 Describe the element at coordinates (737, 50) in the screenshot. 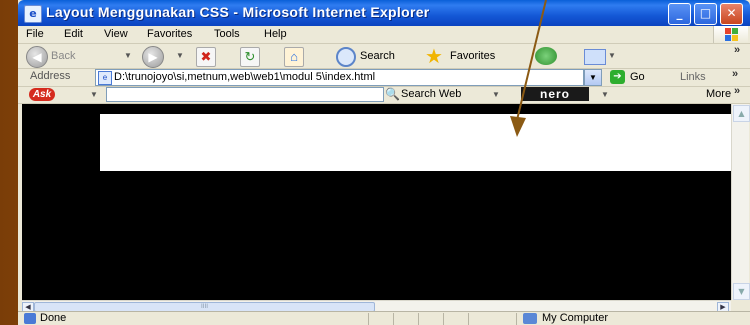

I see `toolbar-overflow-icon: »` at that location.